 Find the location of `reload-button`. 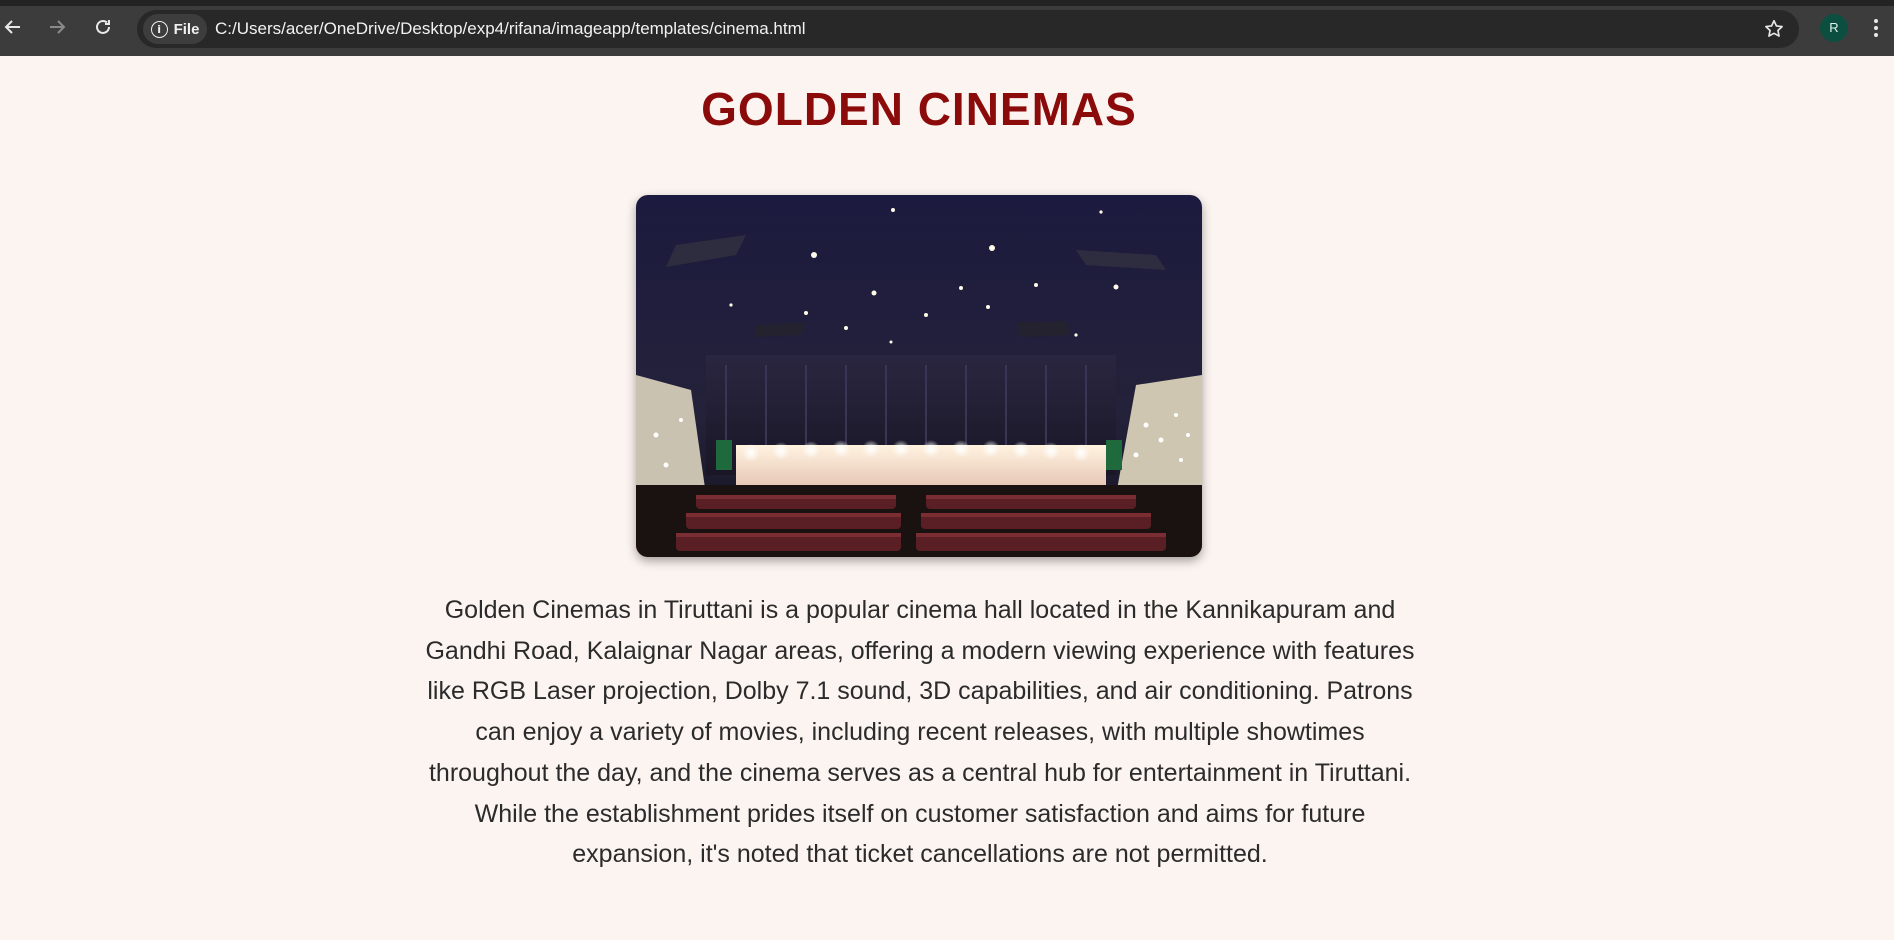

reload-button is located at coordinates (103, 27).